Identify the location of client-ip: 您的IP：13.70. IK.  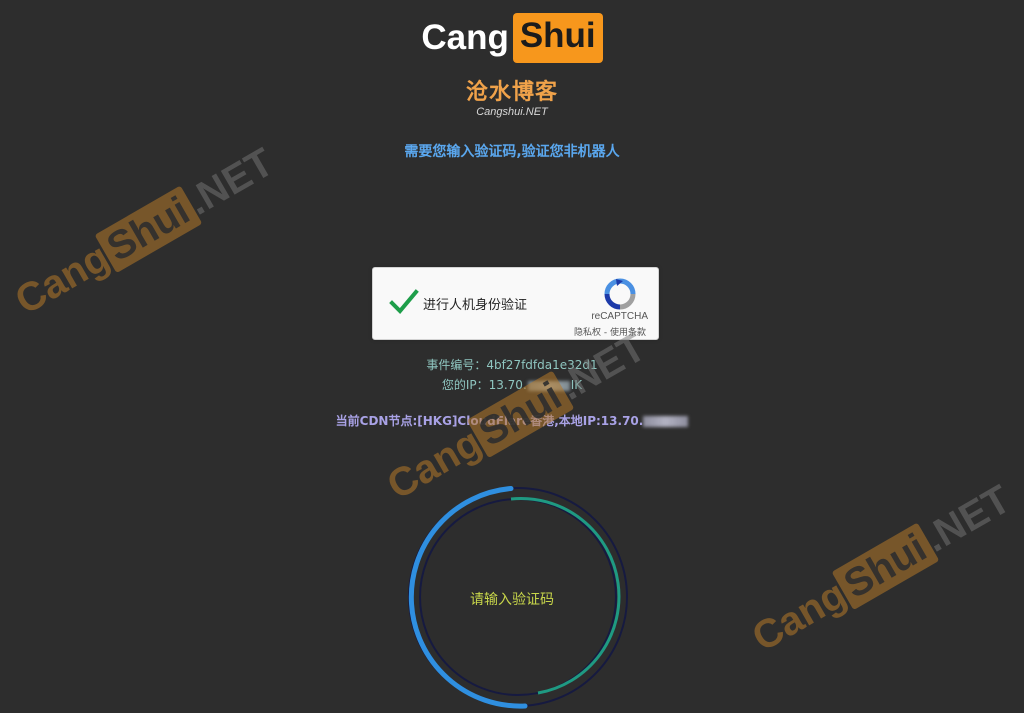
(512, 384).